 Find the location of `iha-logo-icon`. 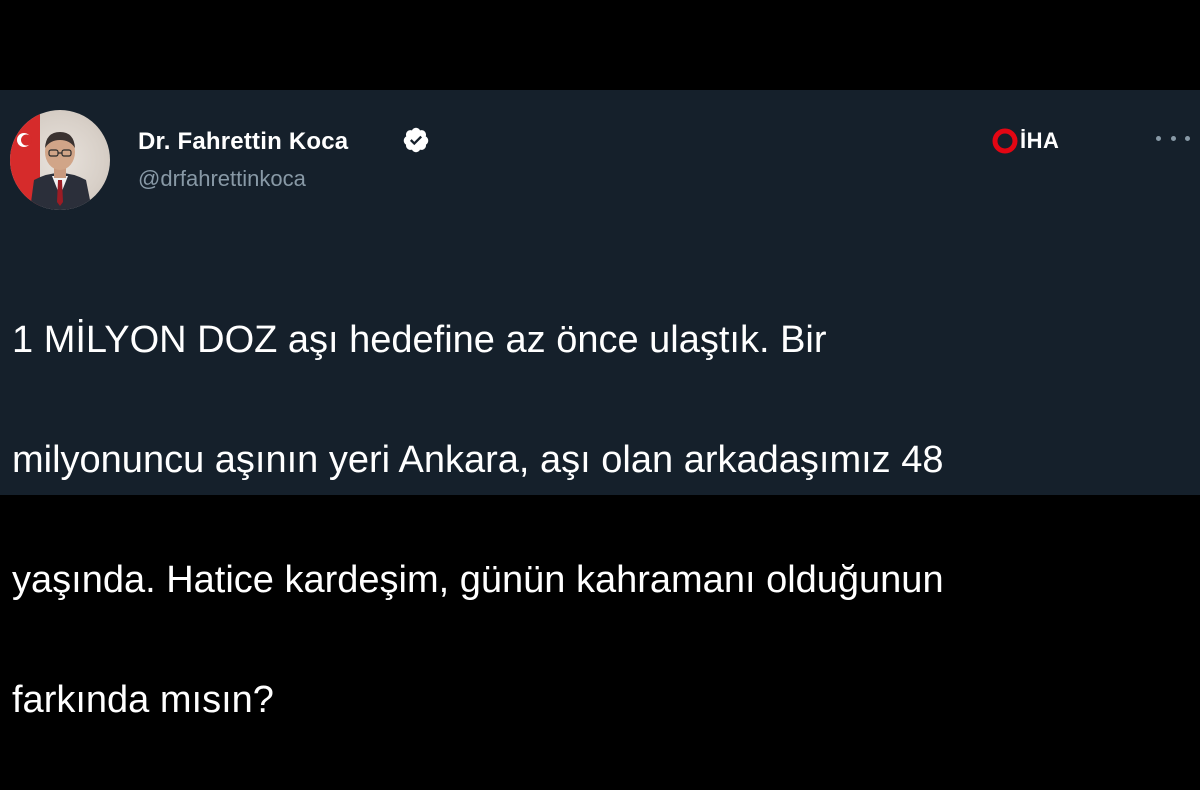

iha-logo-icon is located at coordinates (1005, 141).